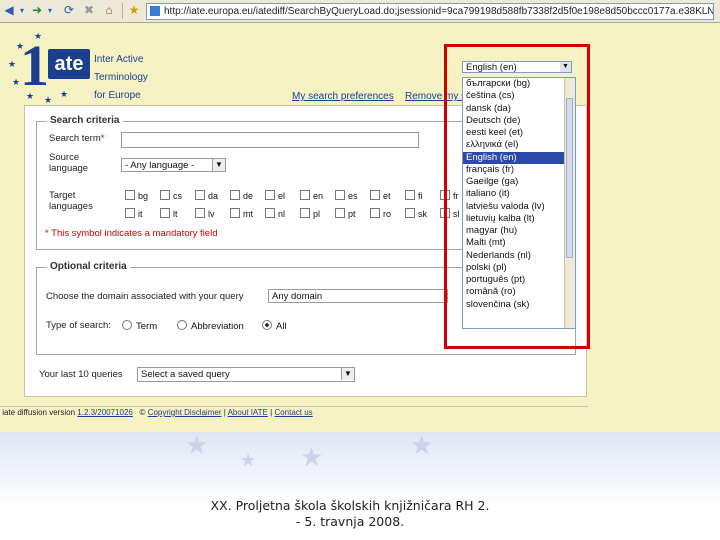 Image resolution: width=720 pixels, height=540 pixels. I want to click on bookmark-icon: ★, so click(134, 10).